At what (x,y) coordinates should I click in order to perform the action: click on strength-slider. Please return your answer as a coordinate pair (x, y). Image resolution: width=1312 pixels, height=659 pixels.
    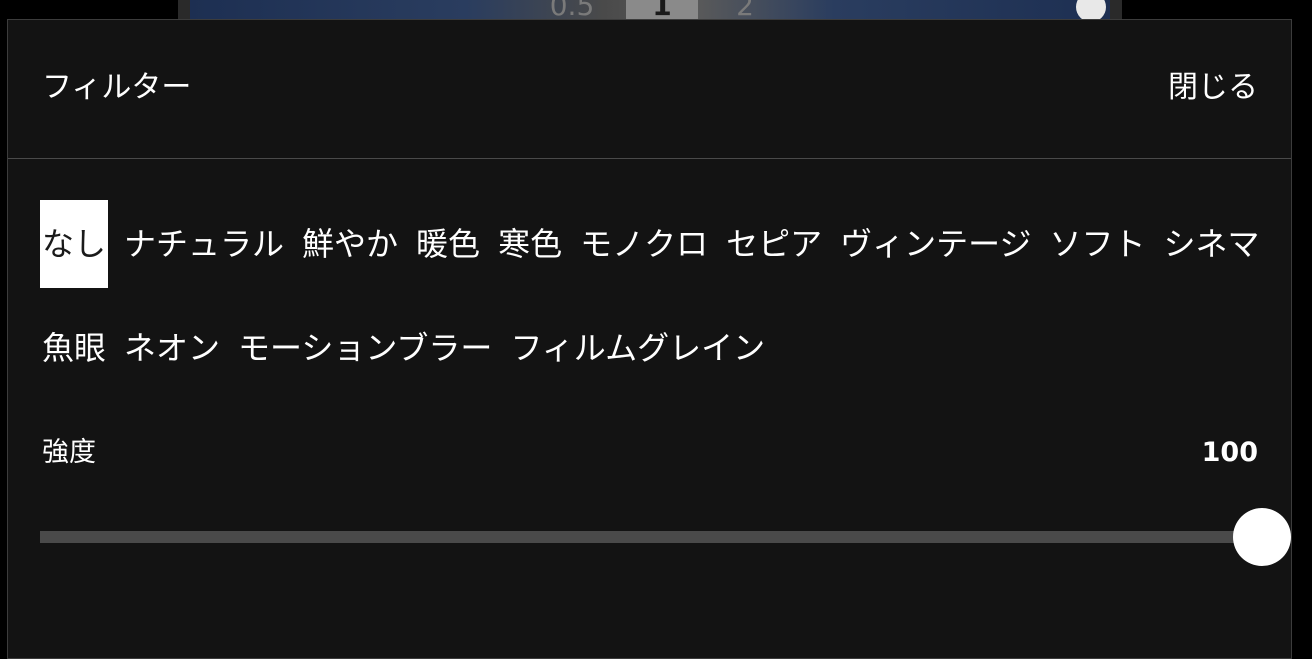
    Looking at the image, I should click on (665, 537).